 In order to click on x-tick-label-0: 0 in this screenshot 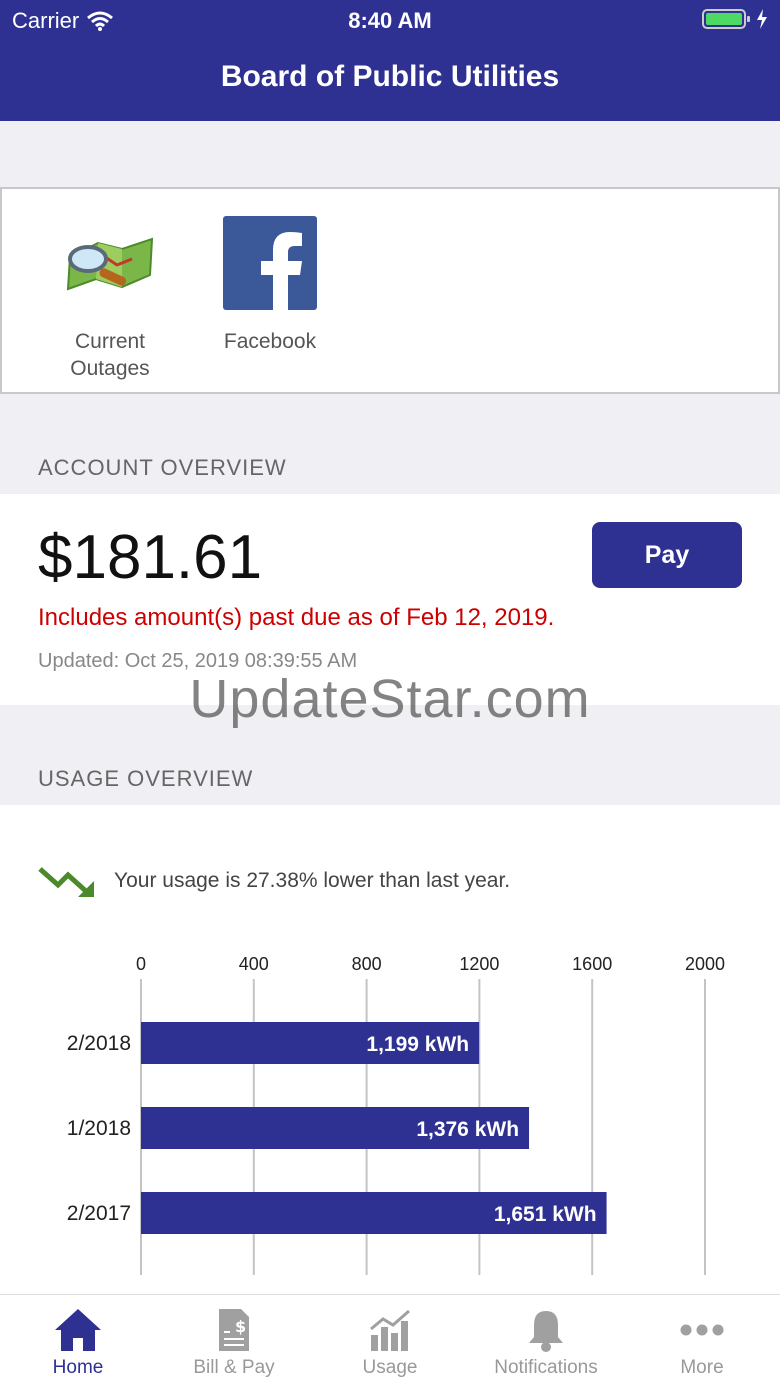, I will do `click(141, 964)`.